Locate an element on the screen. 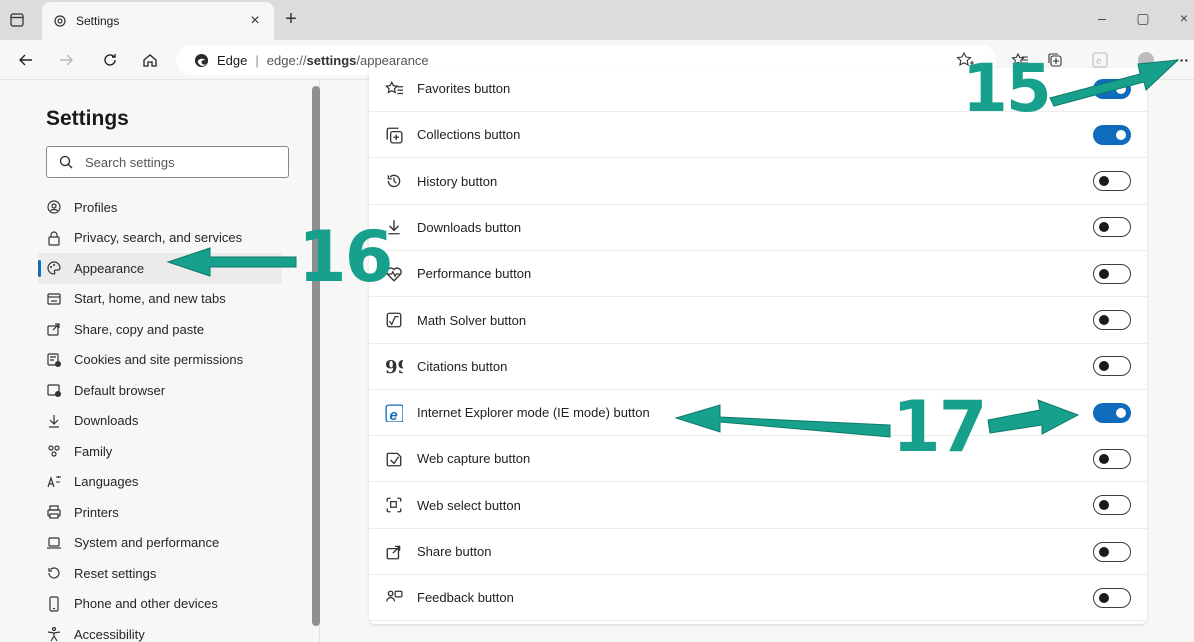  sidebar-item-label: Downloads is located at coordinates (106, 421).